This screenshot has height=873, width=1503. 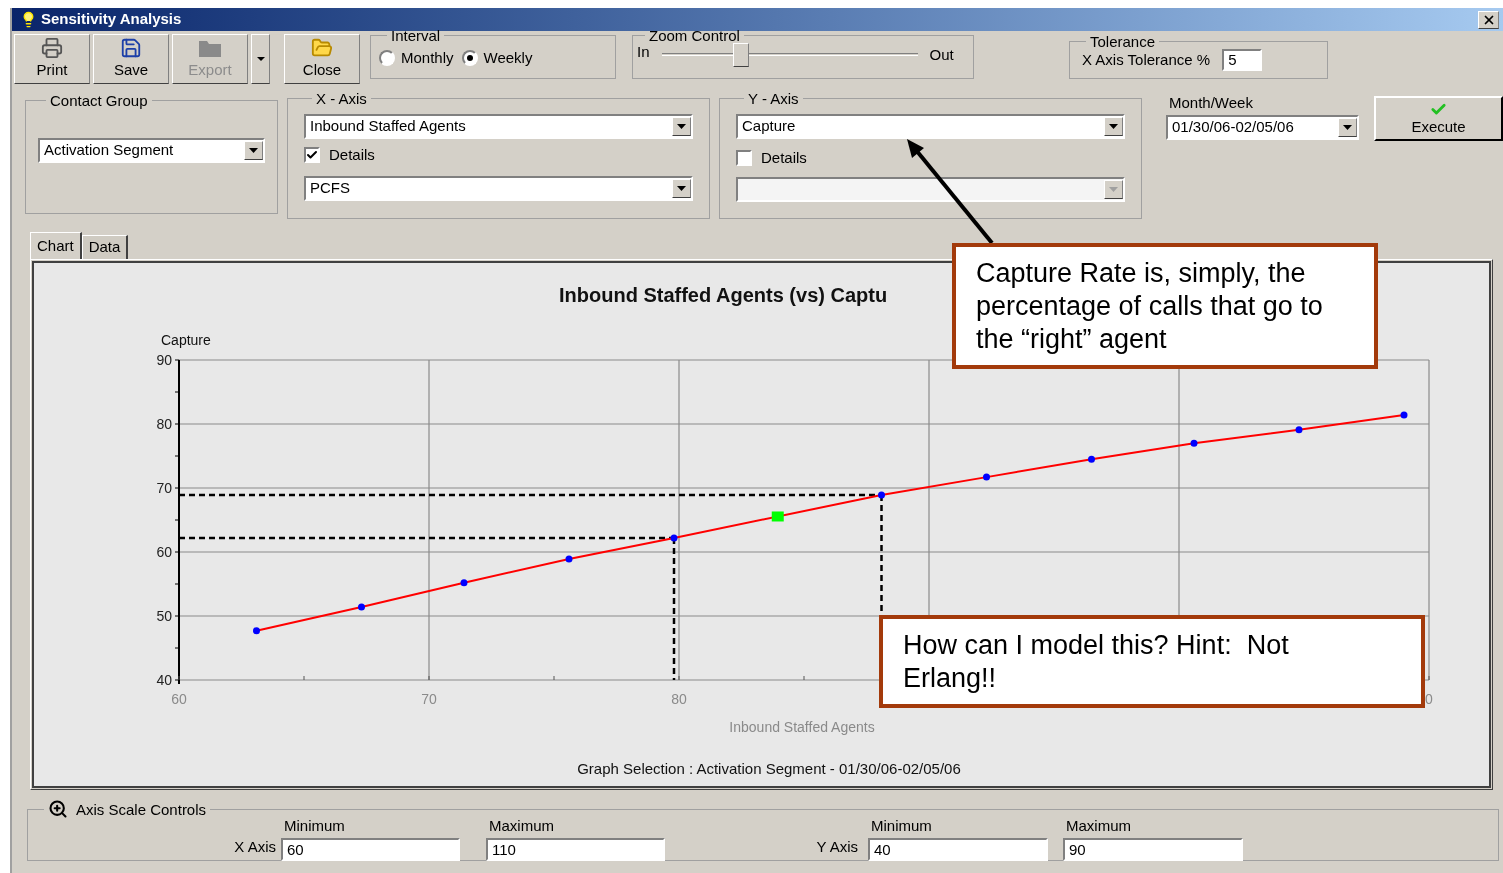 I want to click on close-button, so click(x=1488, y=19).